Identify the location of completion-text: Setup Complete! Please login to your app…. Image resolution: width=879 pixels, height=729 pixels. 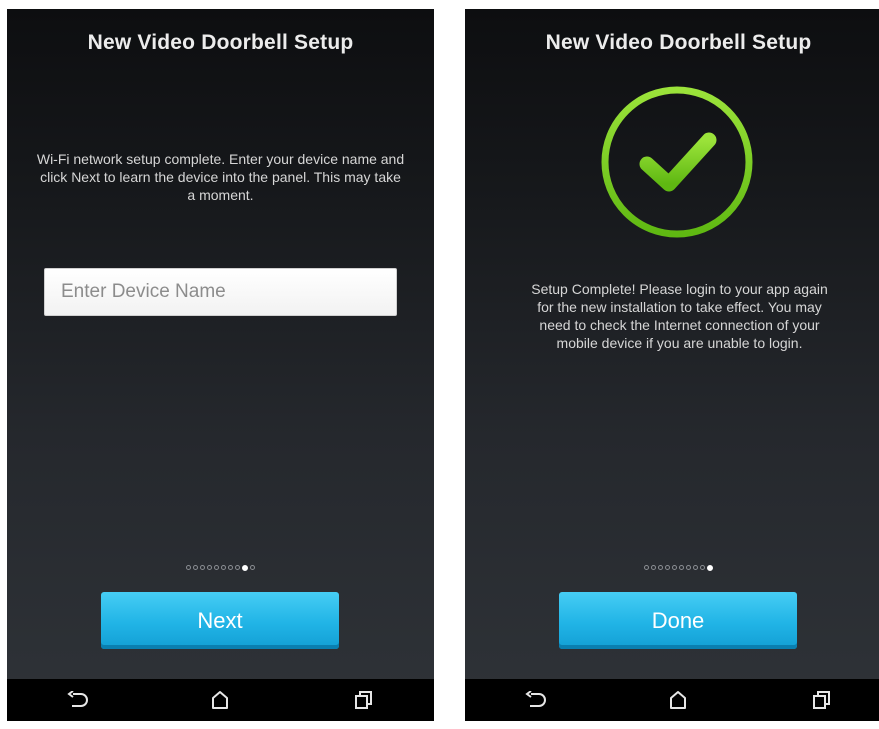
(679, 316).